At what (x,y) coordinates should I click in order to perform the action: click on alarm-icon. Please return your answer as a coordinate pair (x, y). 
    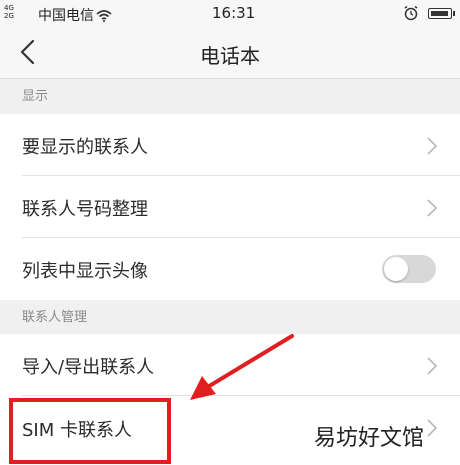
    Looking at the image, I should click on (411, 15).